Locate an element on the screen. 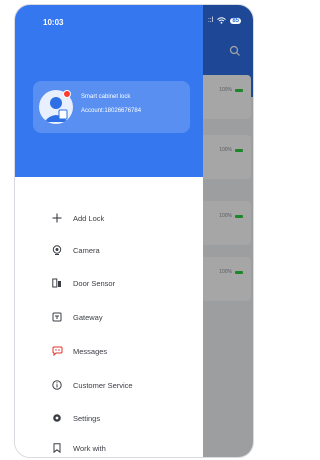 Image resolution: width=320 pixels, height=460 pixels. menu-item-label: Settings is located at coordinates (87, 418).